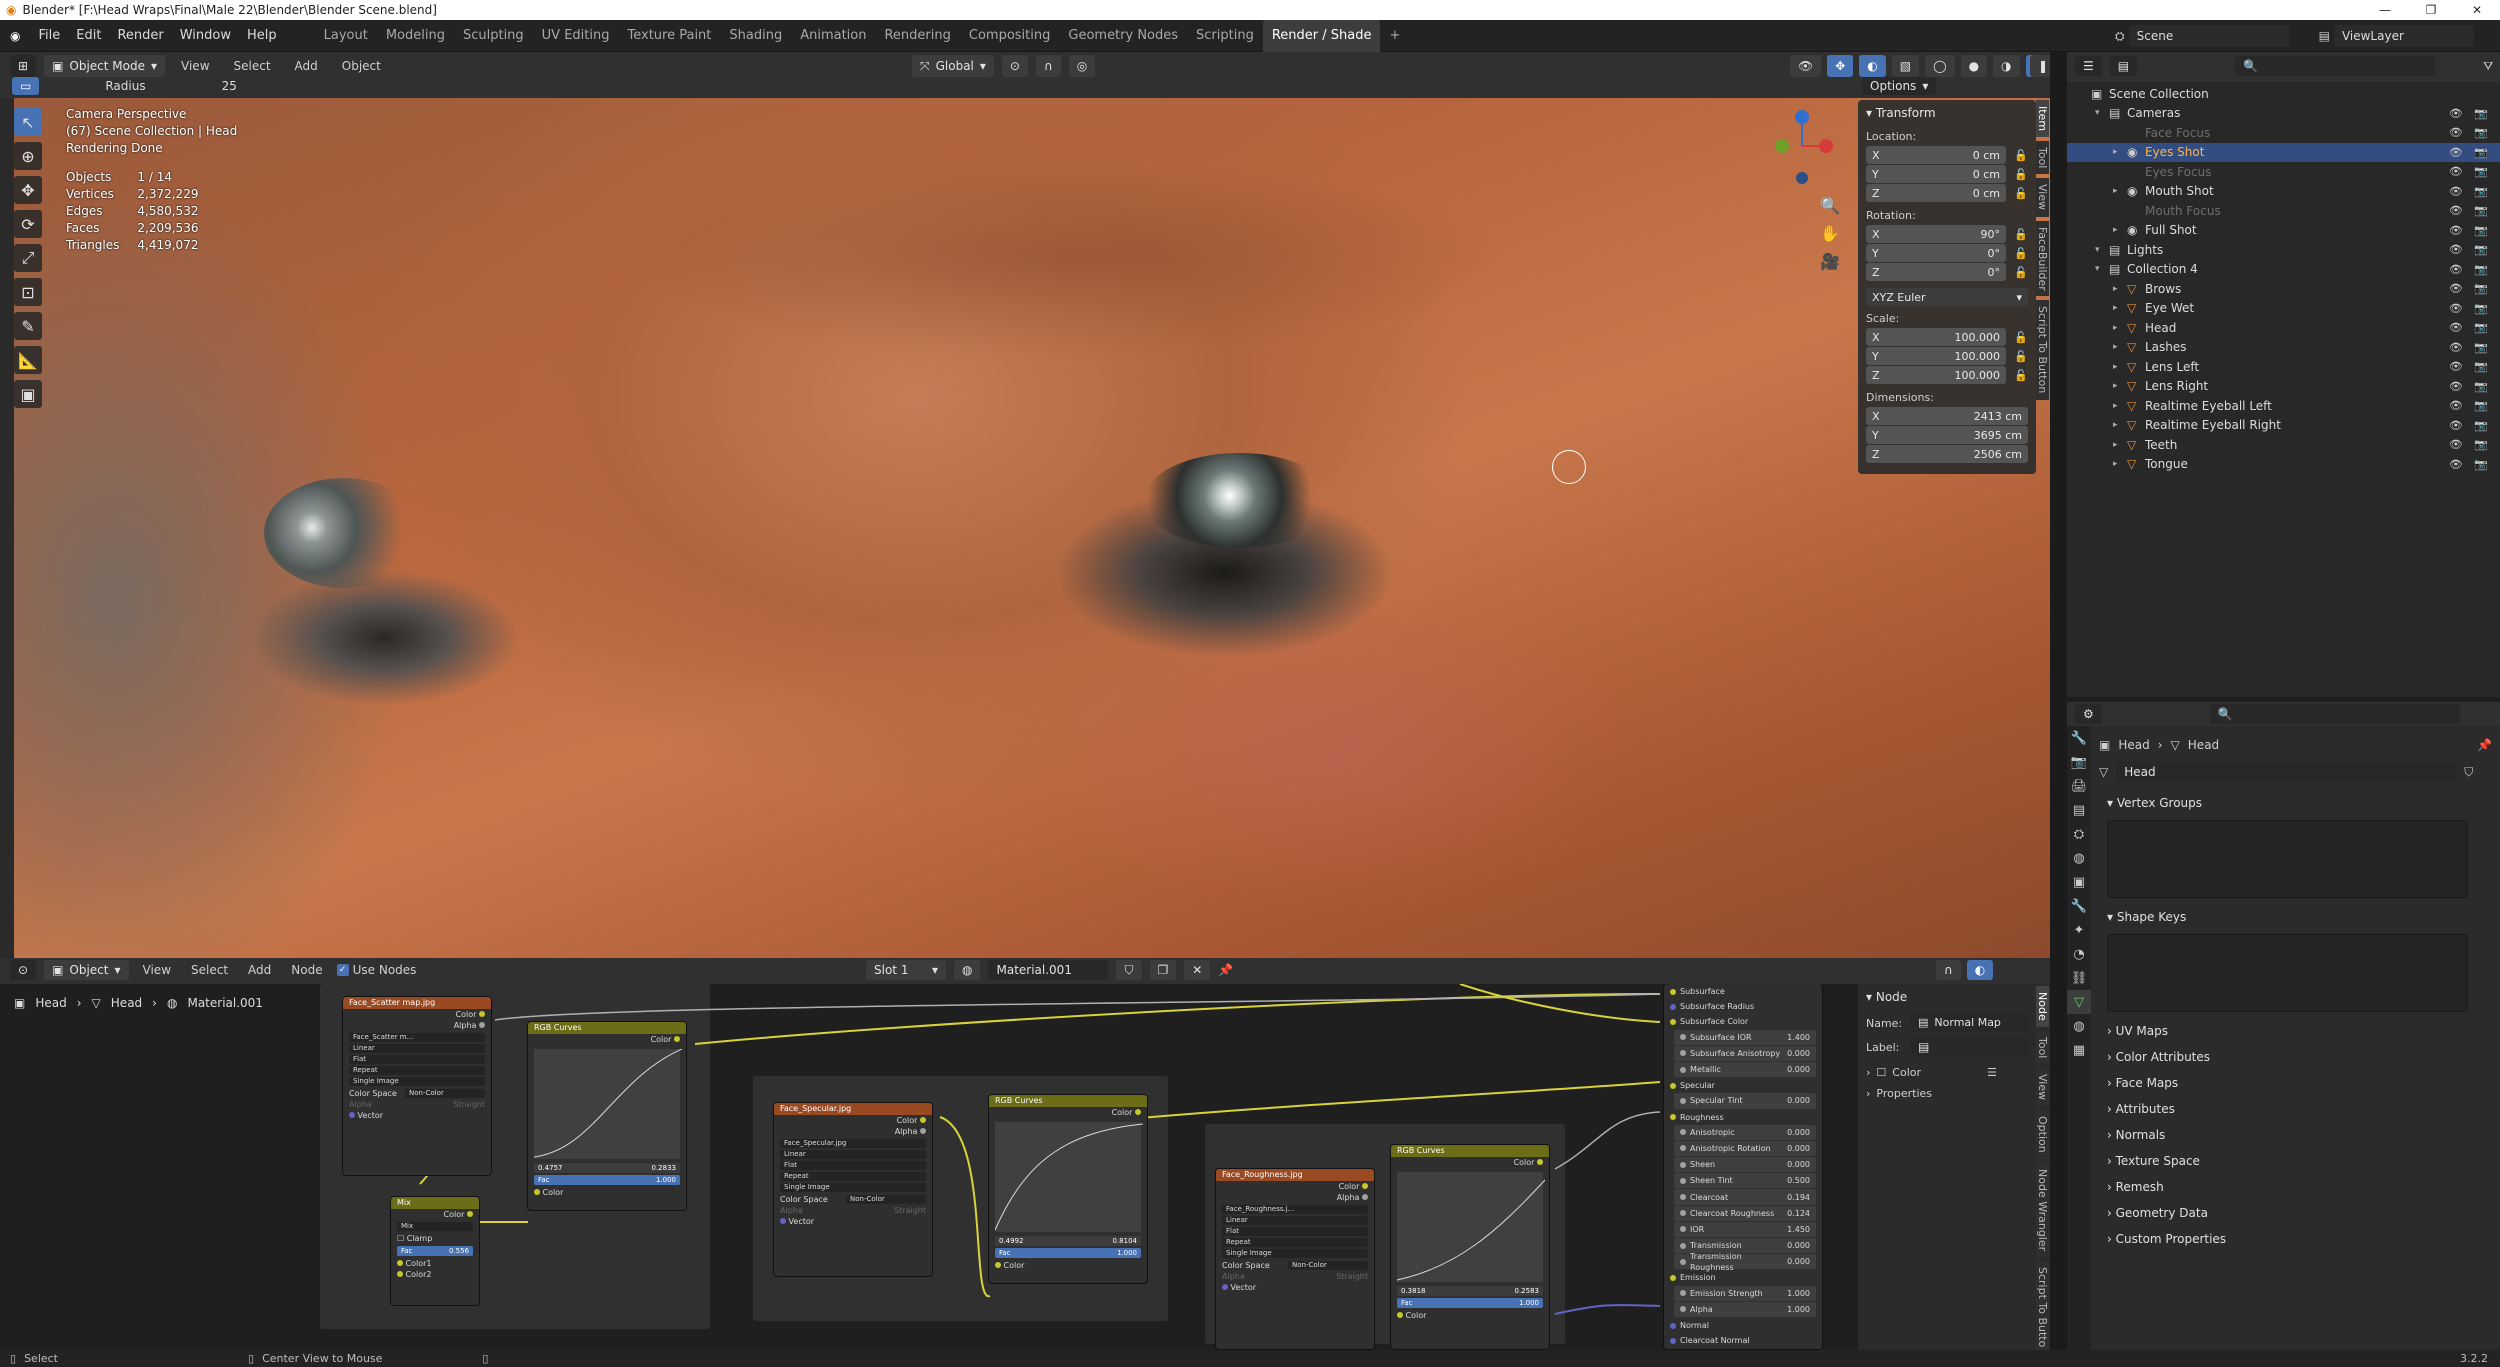 This screenshot has width=2500, height=1367. I want to click on tab-animation: Animation, so click(833, 36).